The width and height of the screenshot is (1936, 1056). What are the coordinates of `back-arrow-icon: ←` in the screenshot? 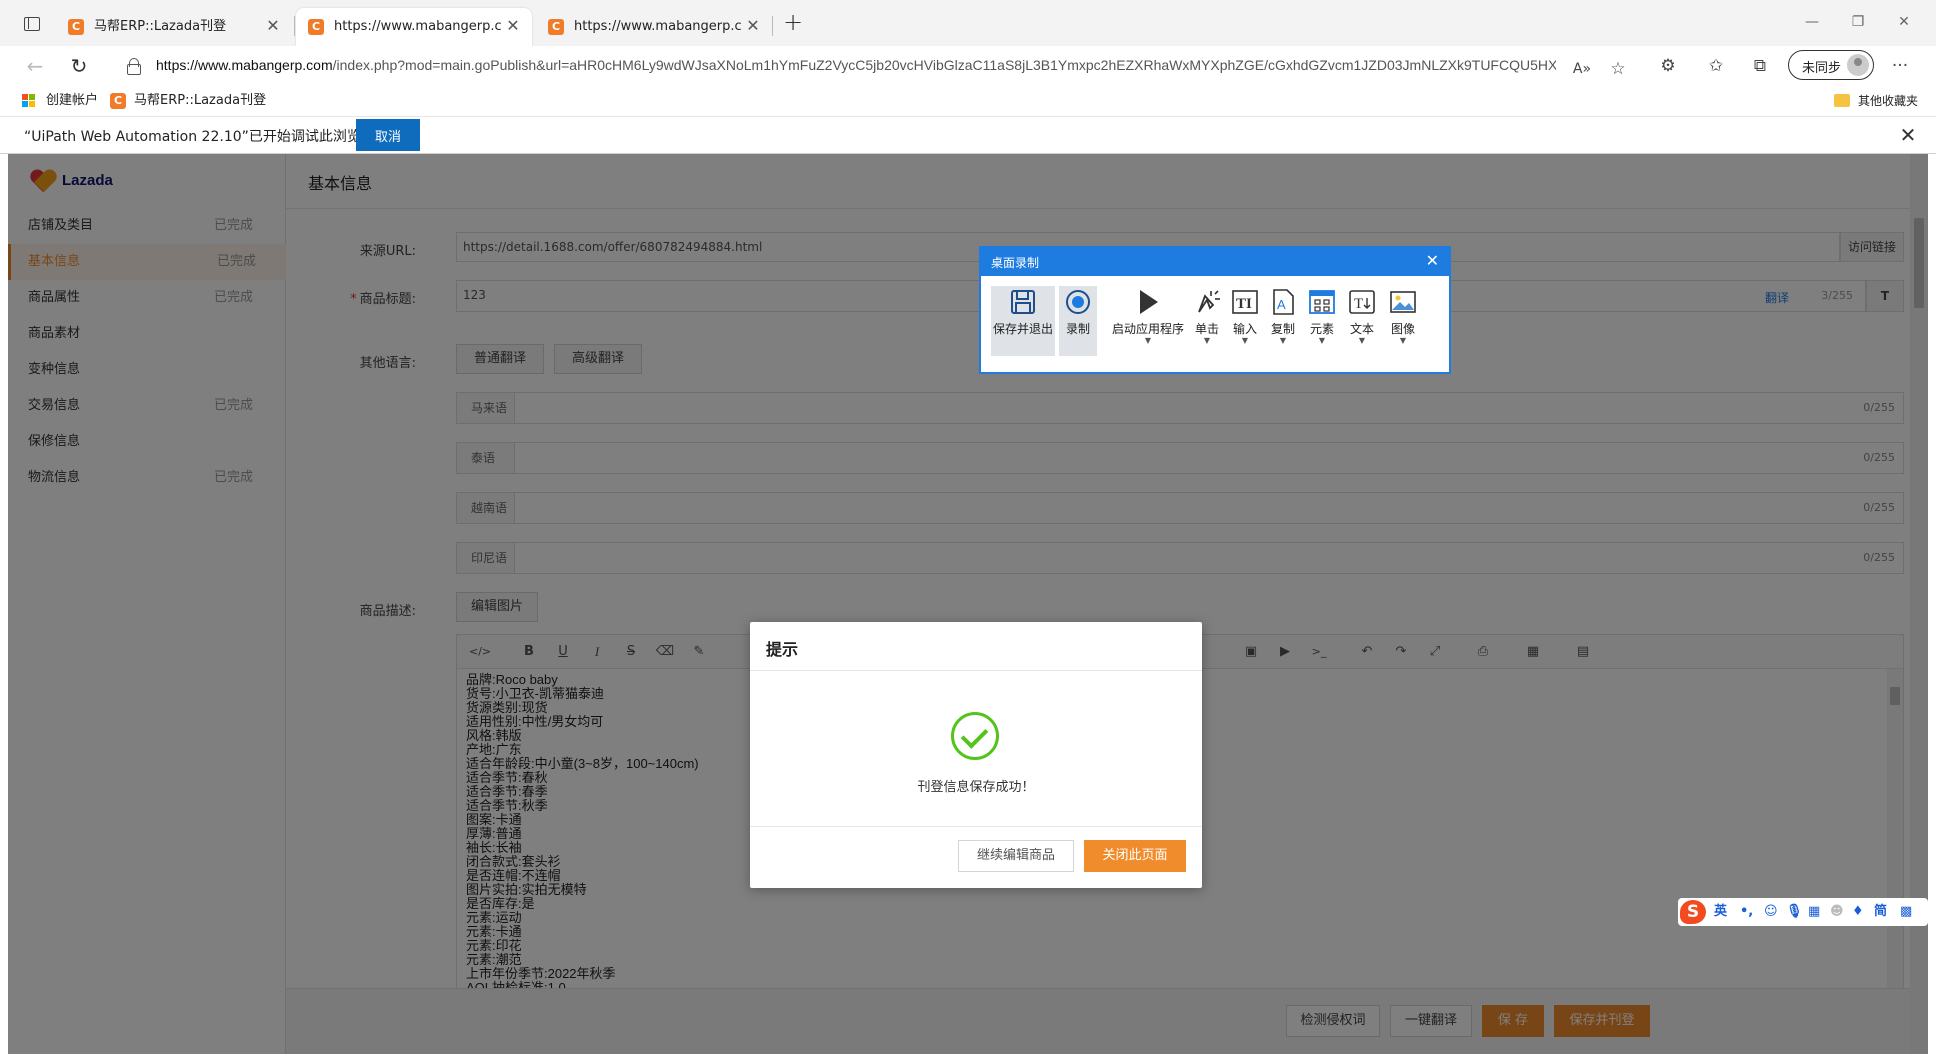 It's located at (35, 66).